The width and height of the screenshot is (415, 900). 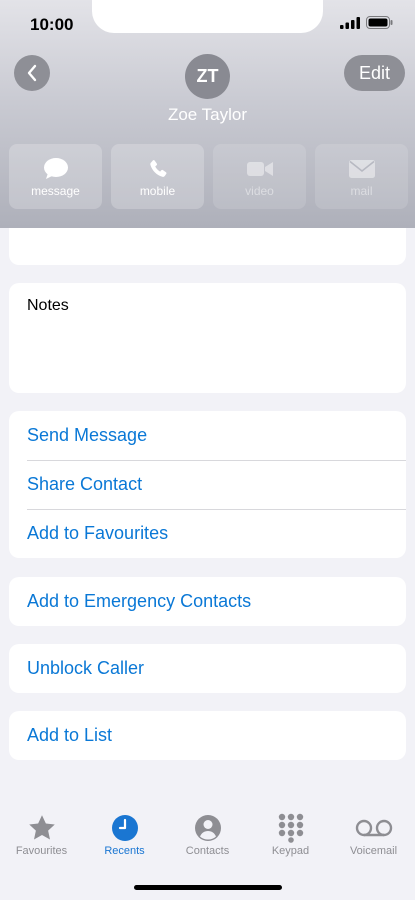 What do you see at coordinates (42, 828) in the screenshot?
I see `star-icon` at bounding box center [42, 828].